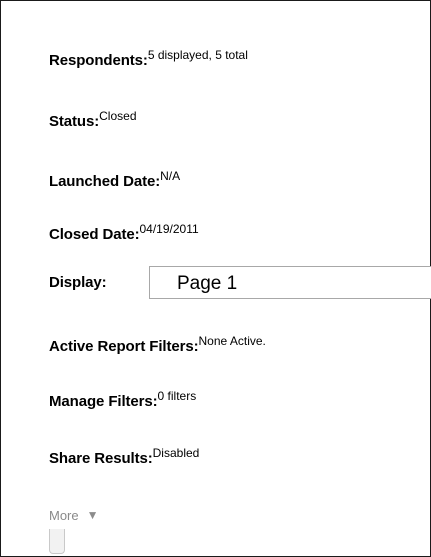 This screenshot has height=557, width=431. Describe the element at coordinates (57, 541) in the screenshot. I see `collapsed-tab-handle` at that location.